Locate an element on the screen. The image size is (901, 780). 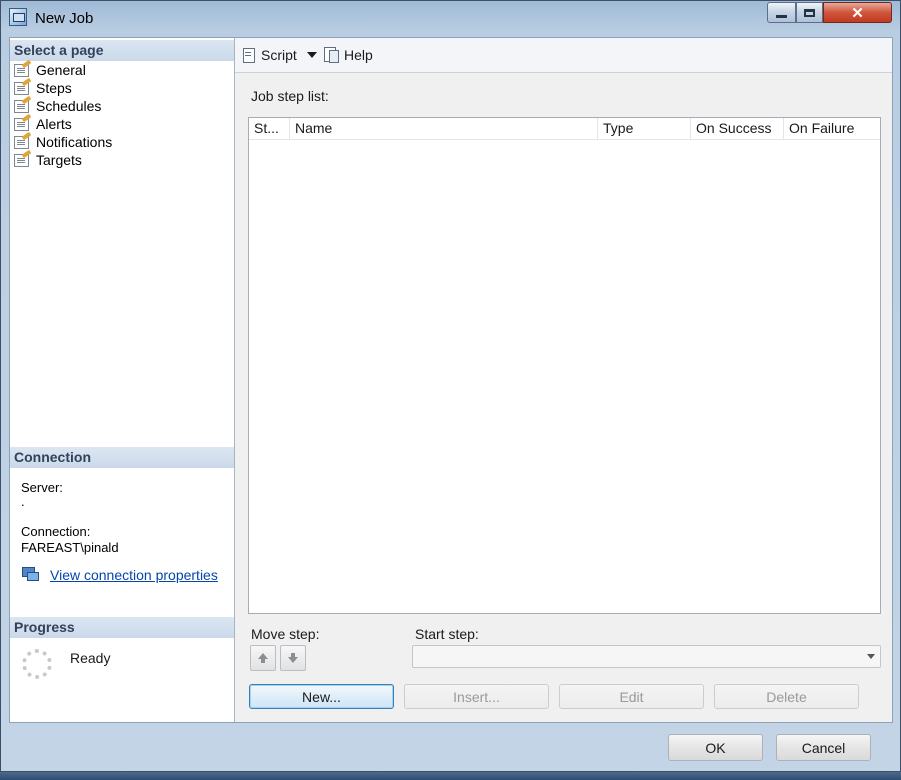
toolbar: Script Help is located at coordinates (563, 55).